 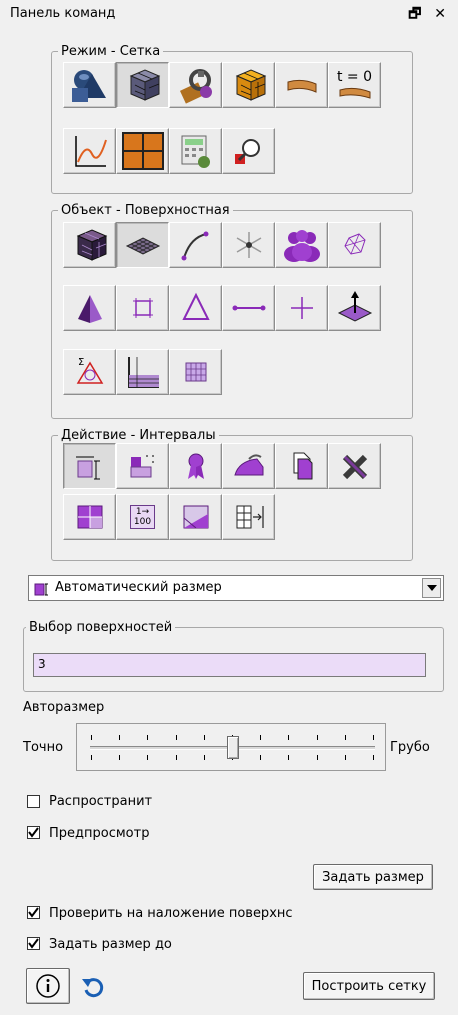 I want to click on boundary-button, so click(x=301, y=85).